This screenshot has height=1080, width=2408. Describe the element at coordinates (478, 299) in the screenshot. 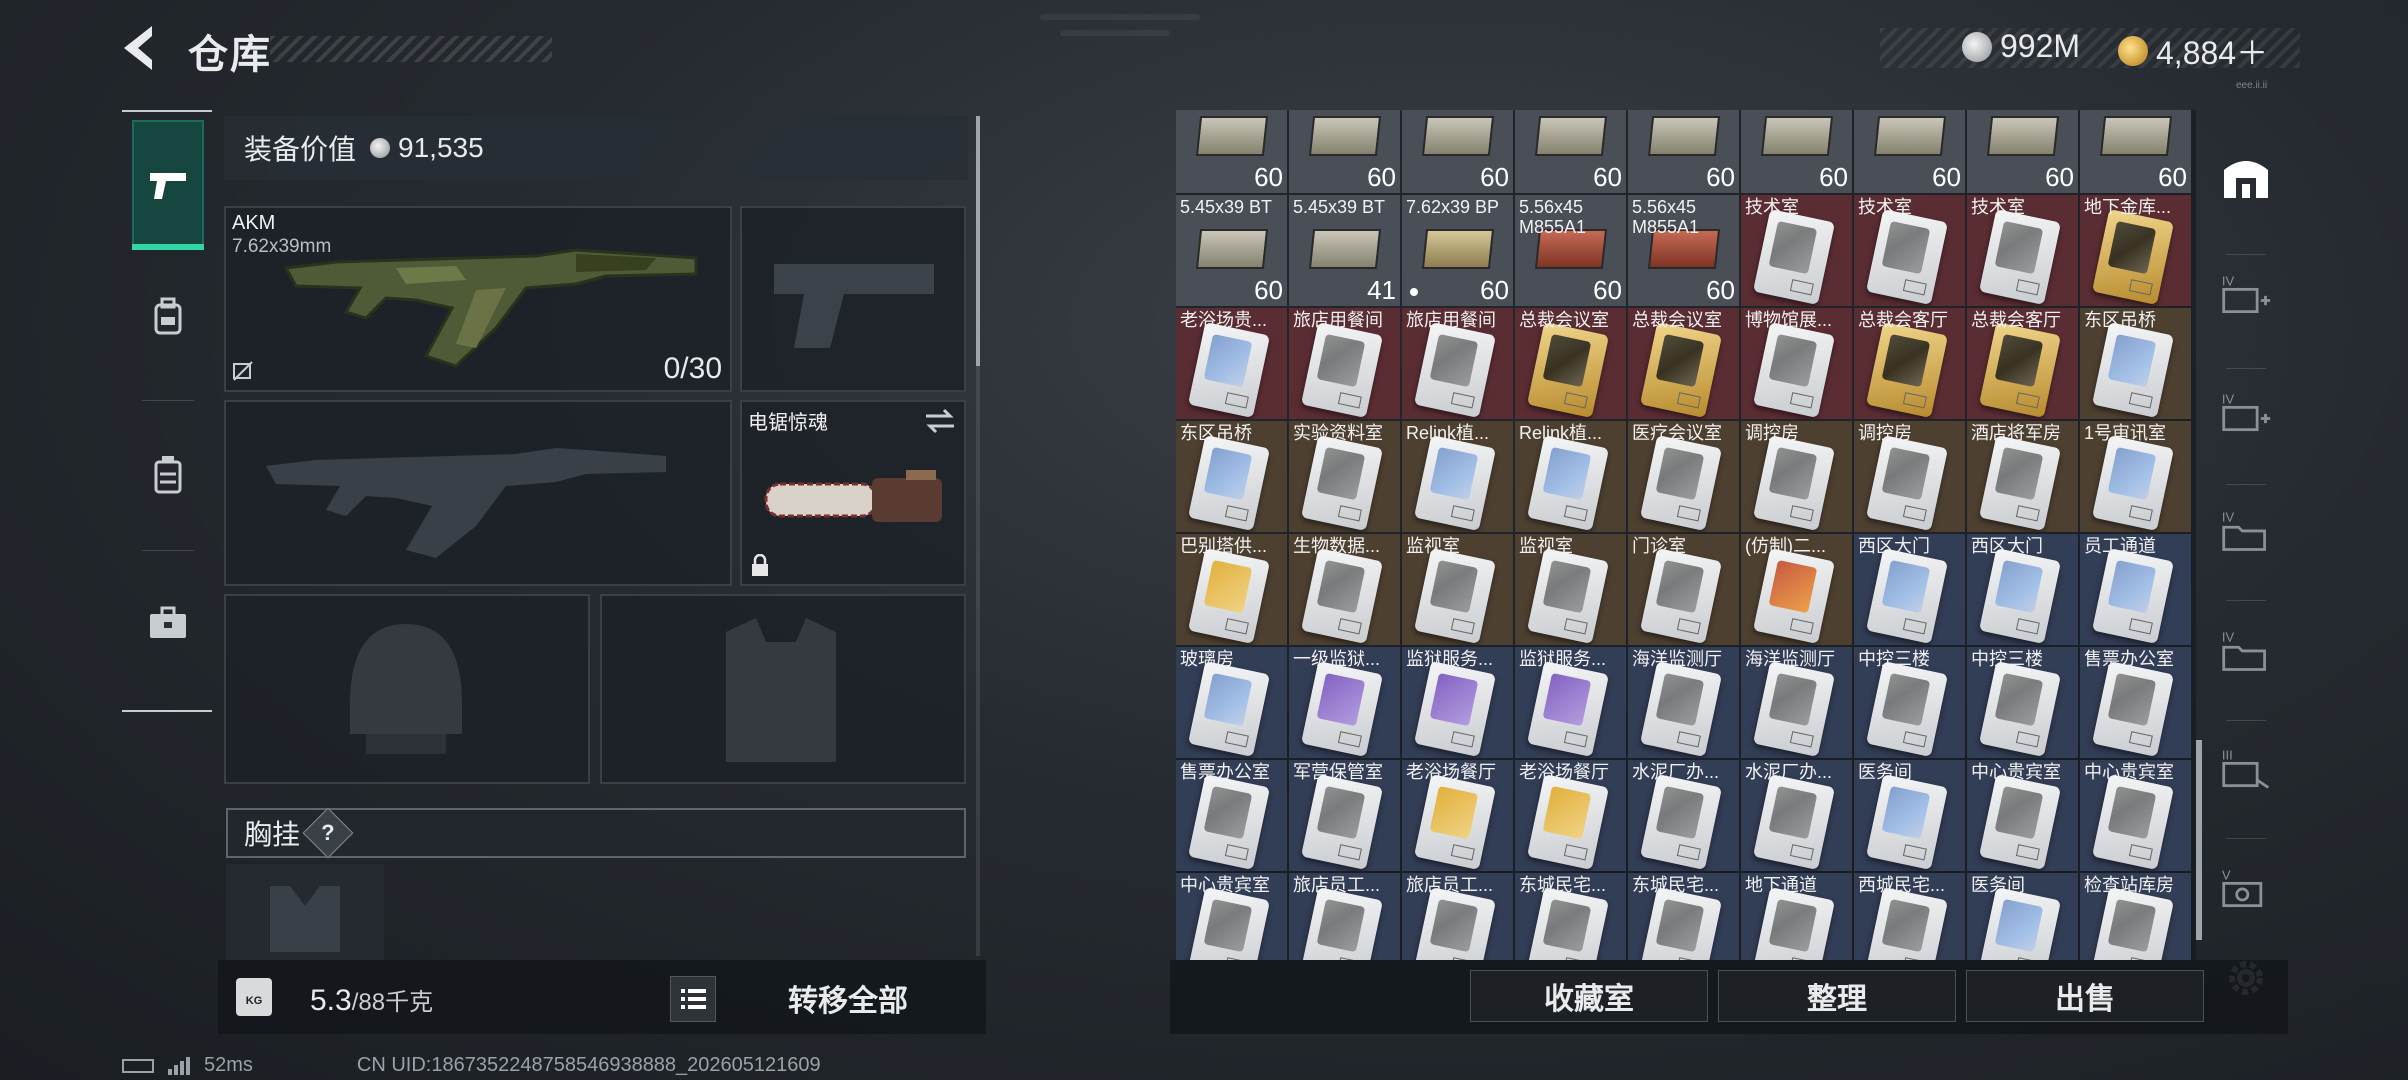

I see `primary-weapon-slot: AKM 7.62x39mm 0/30` at that location.